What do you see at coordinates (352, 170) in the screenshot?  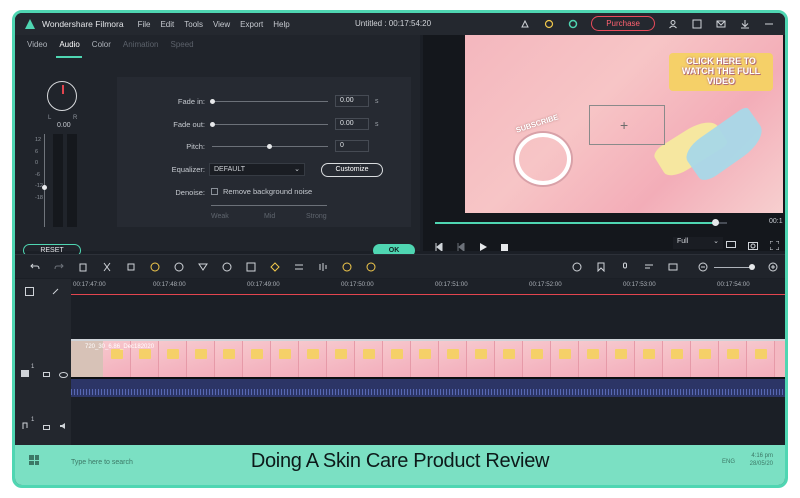 I see `customize-button: Customize` at bounding box center [352, 170].